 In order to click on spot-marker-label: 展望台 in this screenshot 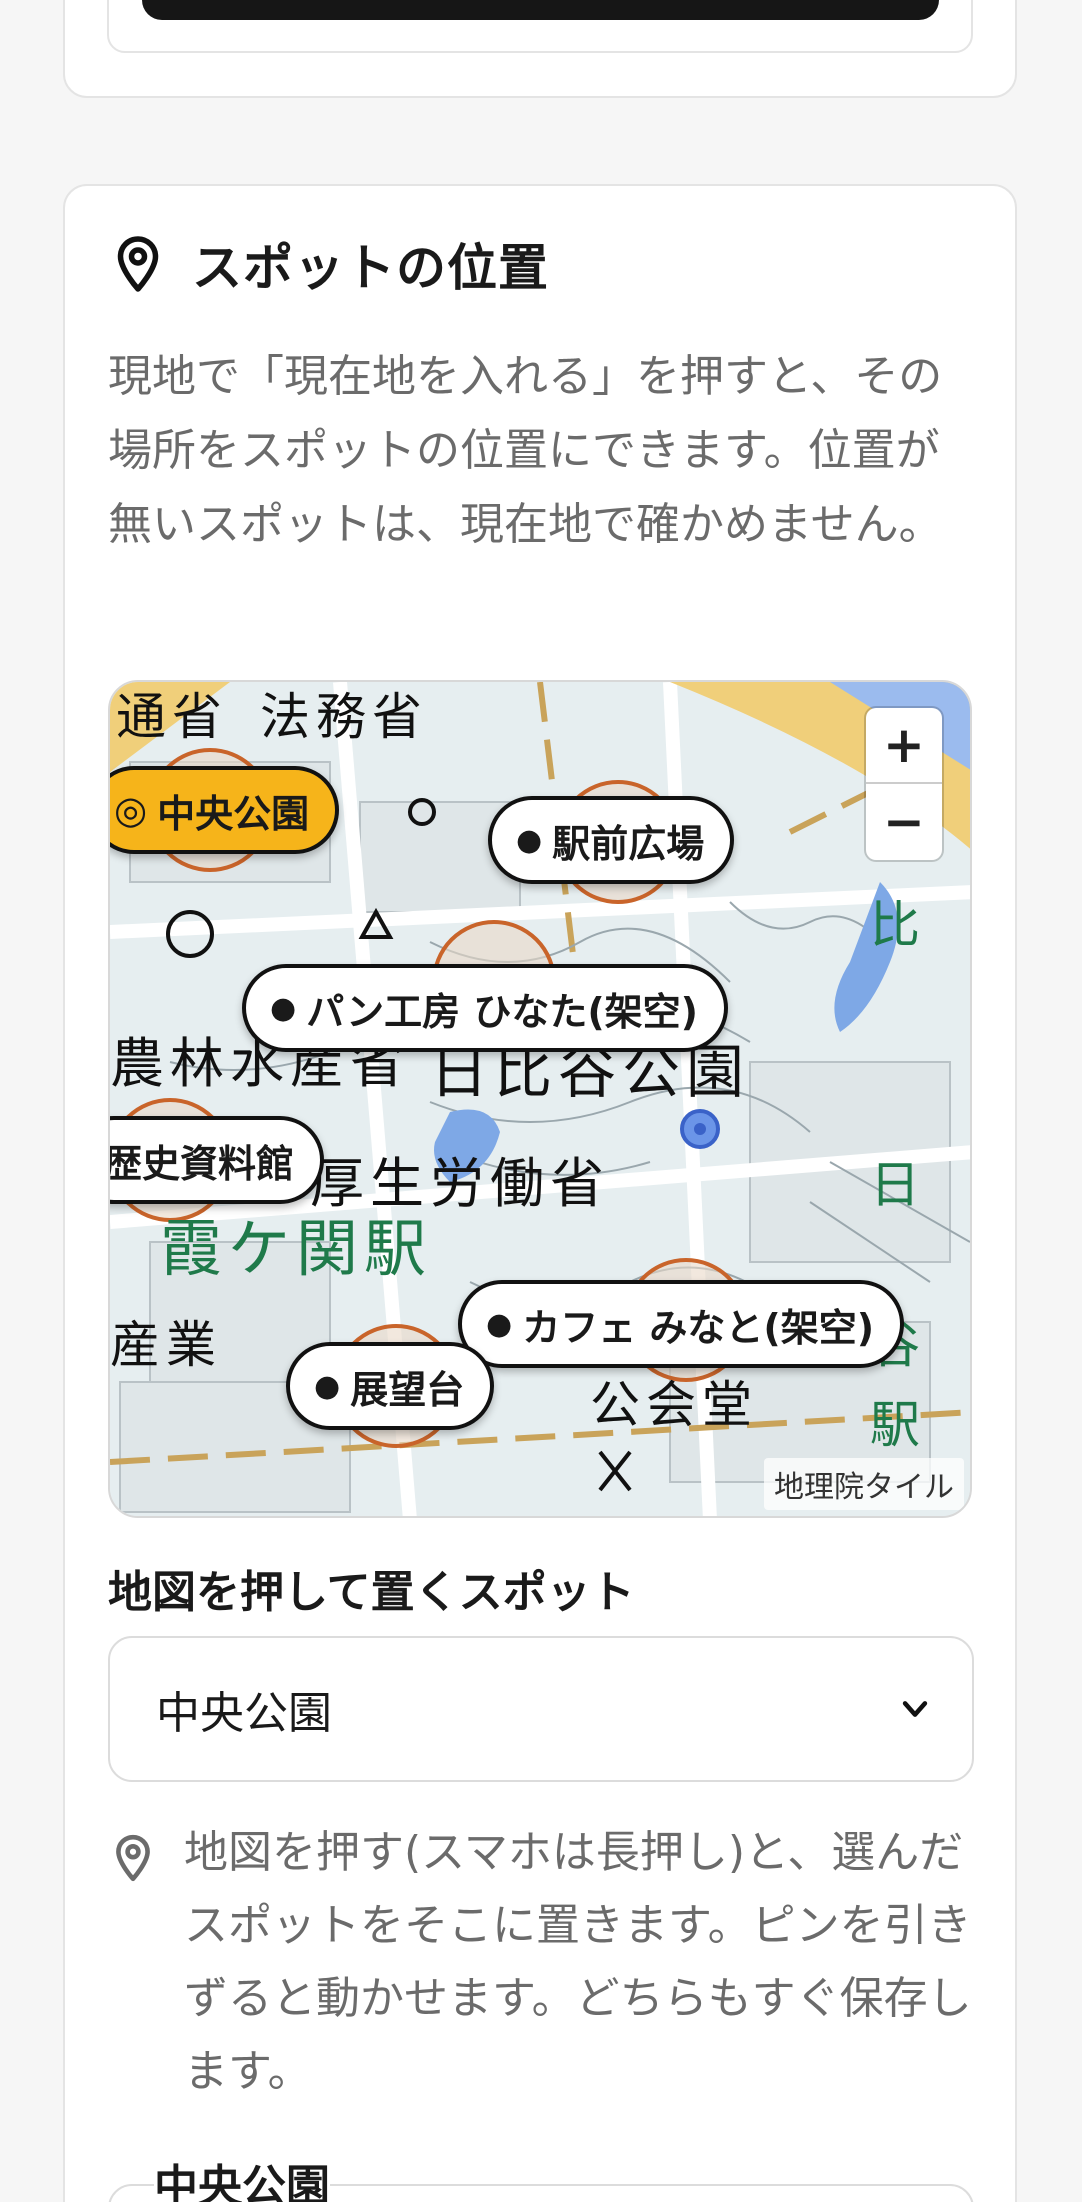, I will do `click(407, 1389)`.